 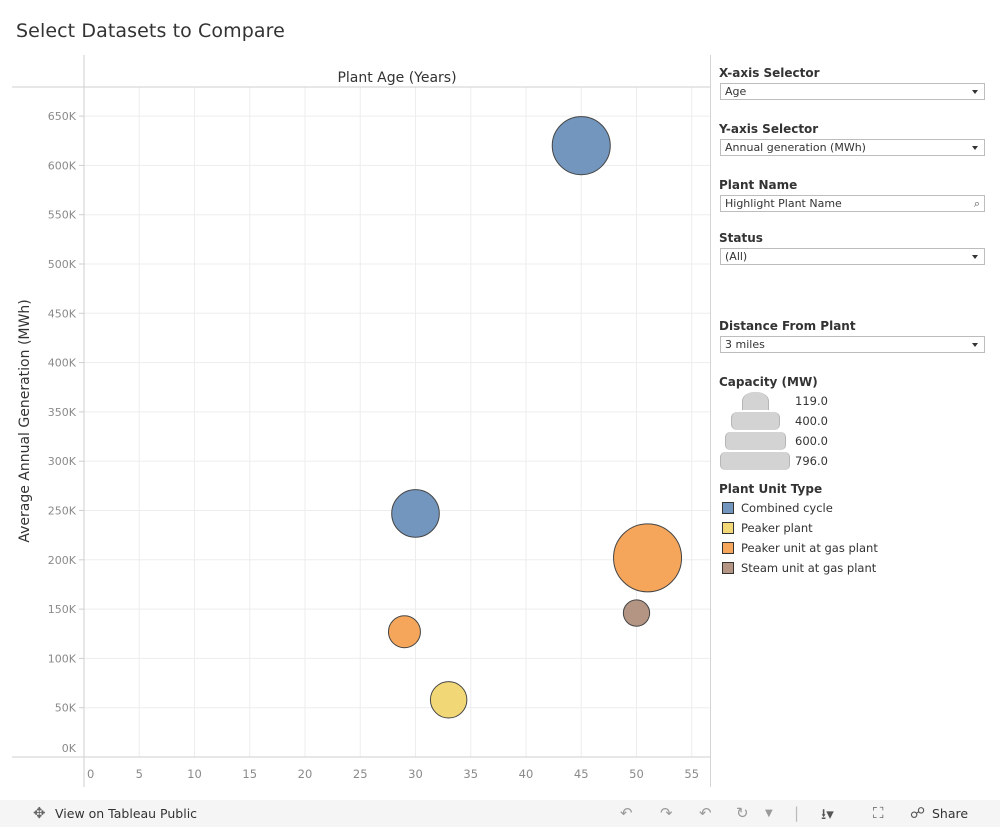 What do you see at coordinates (25, 420) in the screenshot?
I see `y-axis-title: Average Annual Generation (MWh)` at bounding box center [25, 420].